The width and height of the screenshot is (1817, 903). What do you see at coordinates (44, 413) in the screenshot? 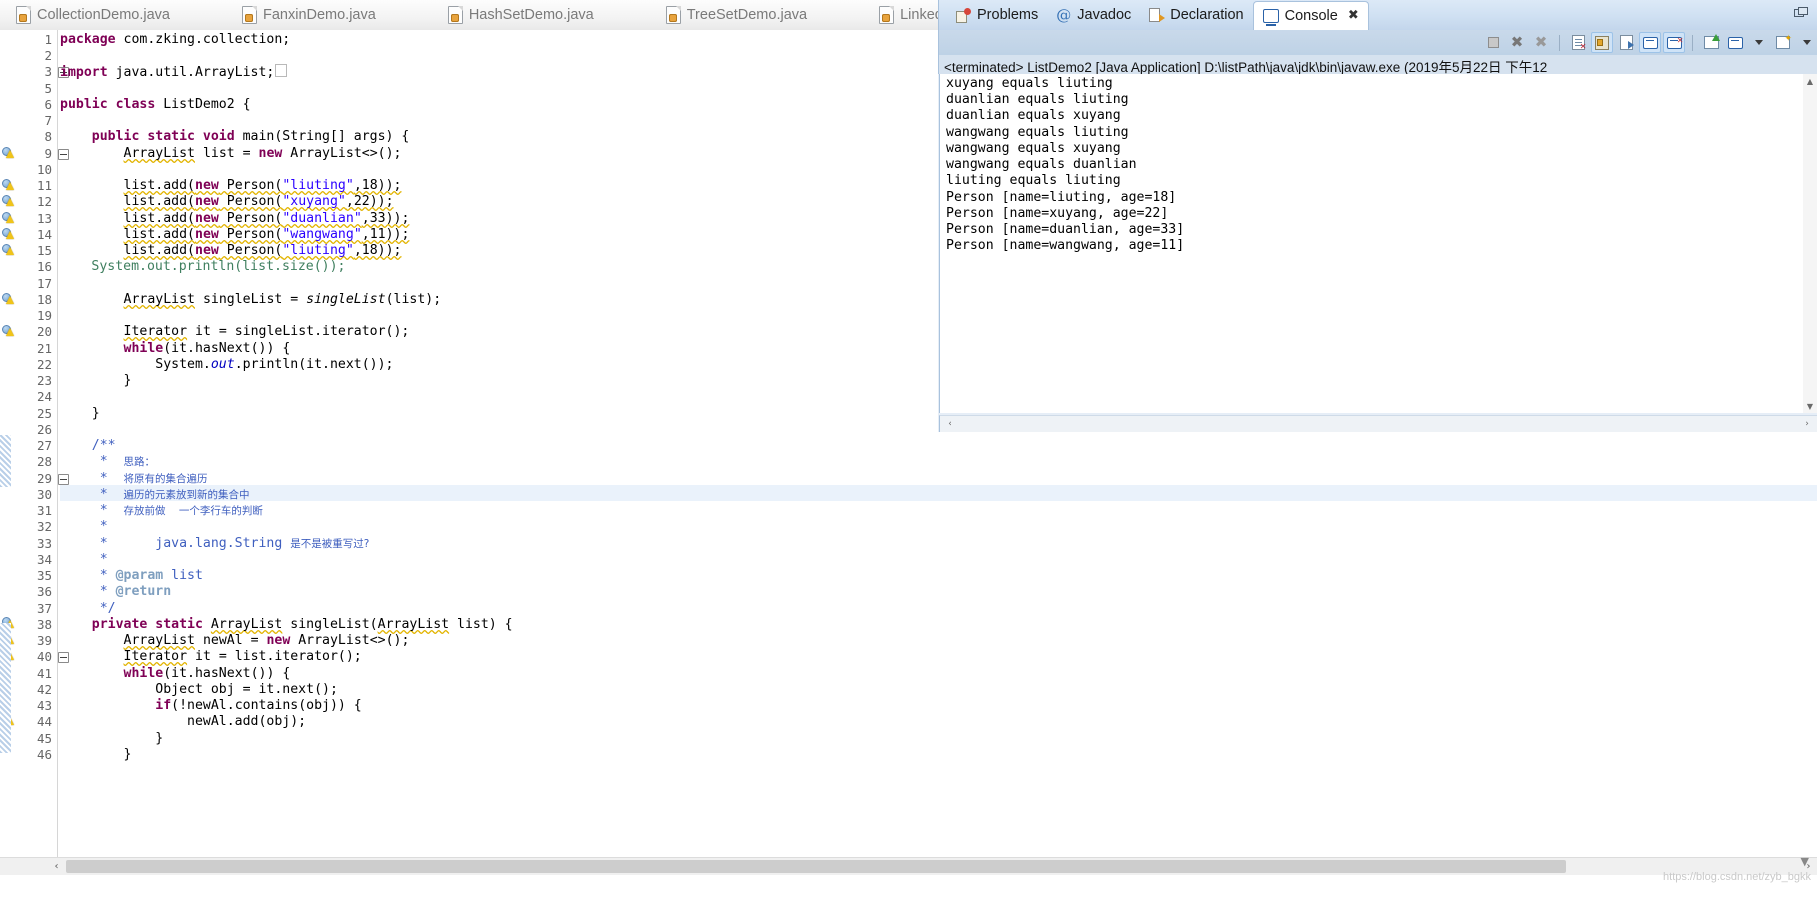
I see `line-number: 25` at bounding box center [44, 413].